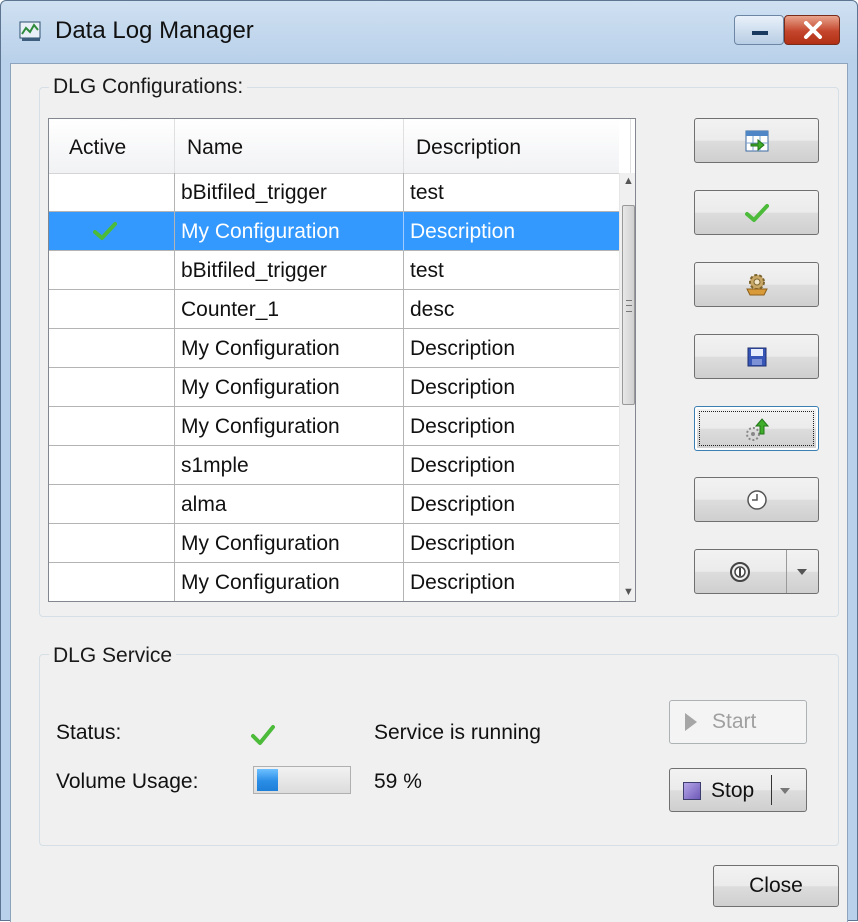 This screenshot has height=922, width=858. Describe the element at coordinates (263, 735) in the screenshot. I see `status-check-icon` at that location.